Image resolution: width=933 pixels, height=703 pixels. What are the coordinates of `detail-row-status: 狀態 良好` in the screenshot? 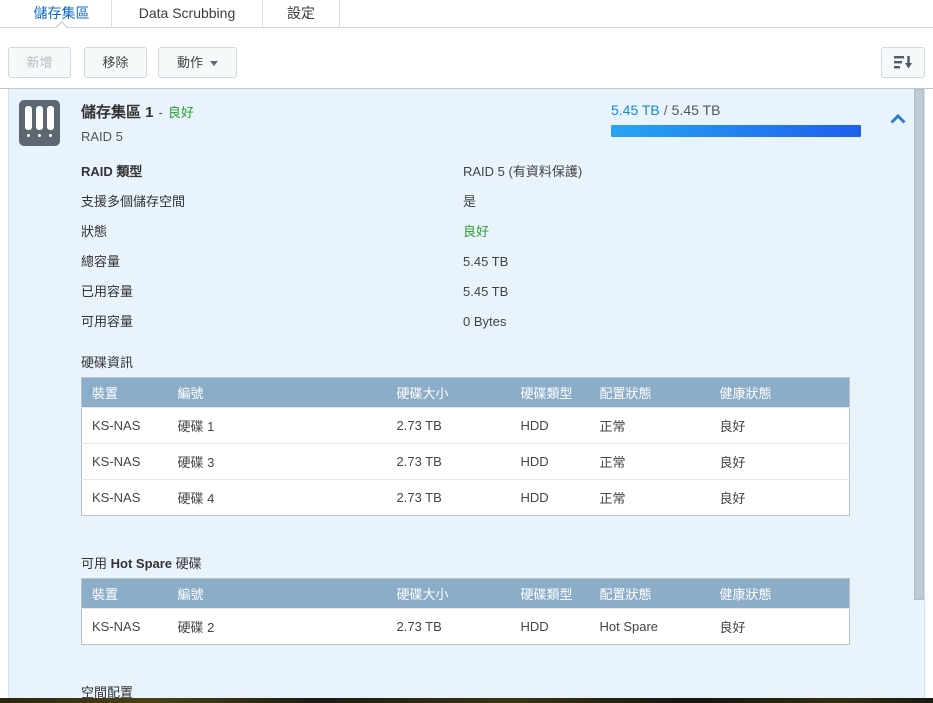 It's located at (502, 237).